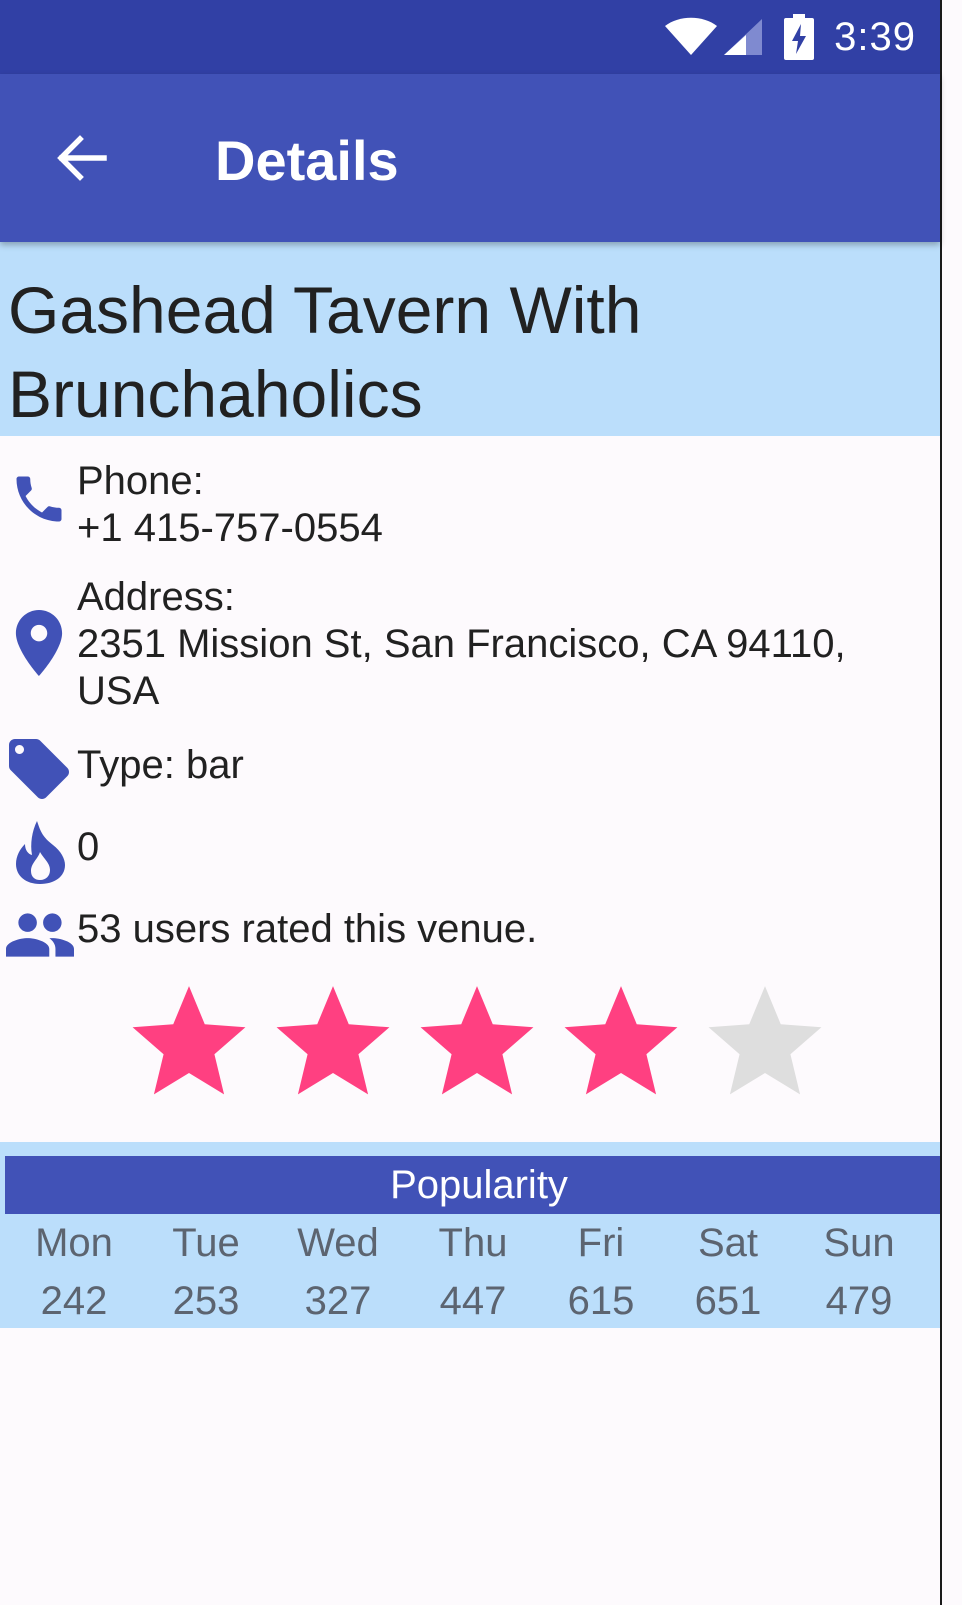 The image size is (962, 1605). Describe the element at coordinates (621, 1041) in the screenshot. I see `star-4-icon` at that location.